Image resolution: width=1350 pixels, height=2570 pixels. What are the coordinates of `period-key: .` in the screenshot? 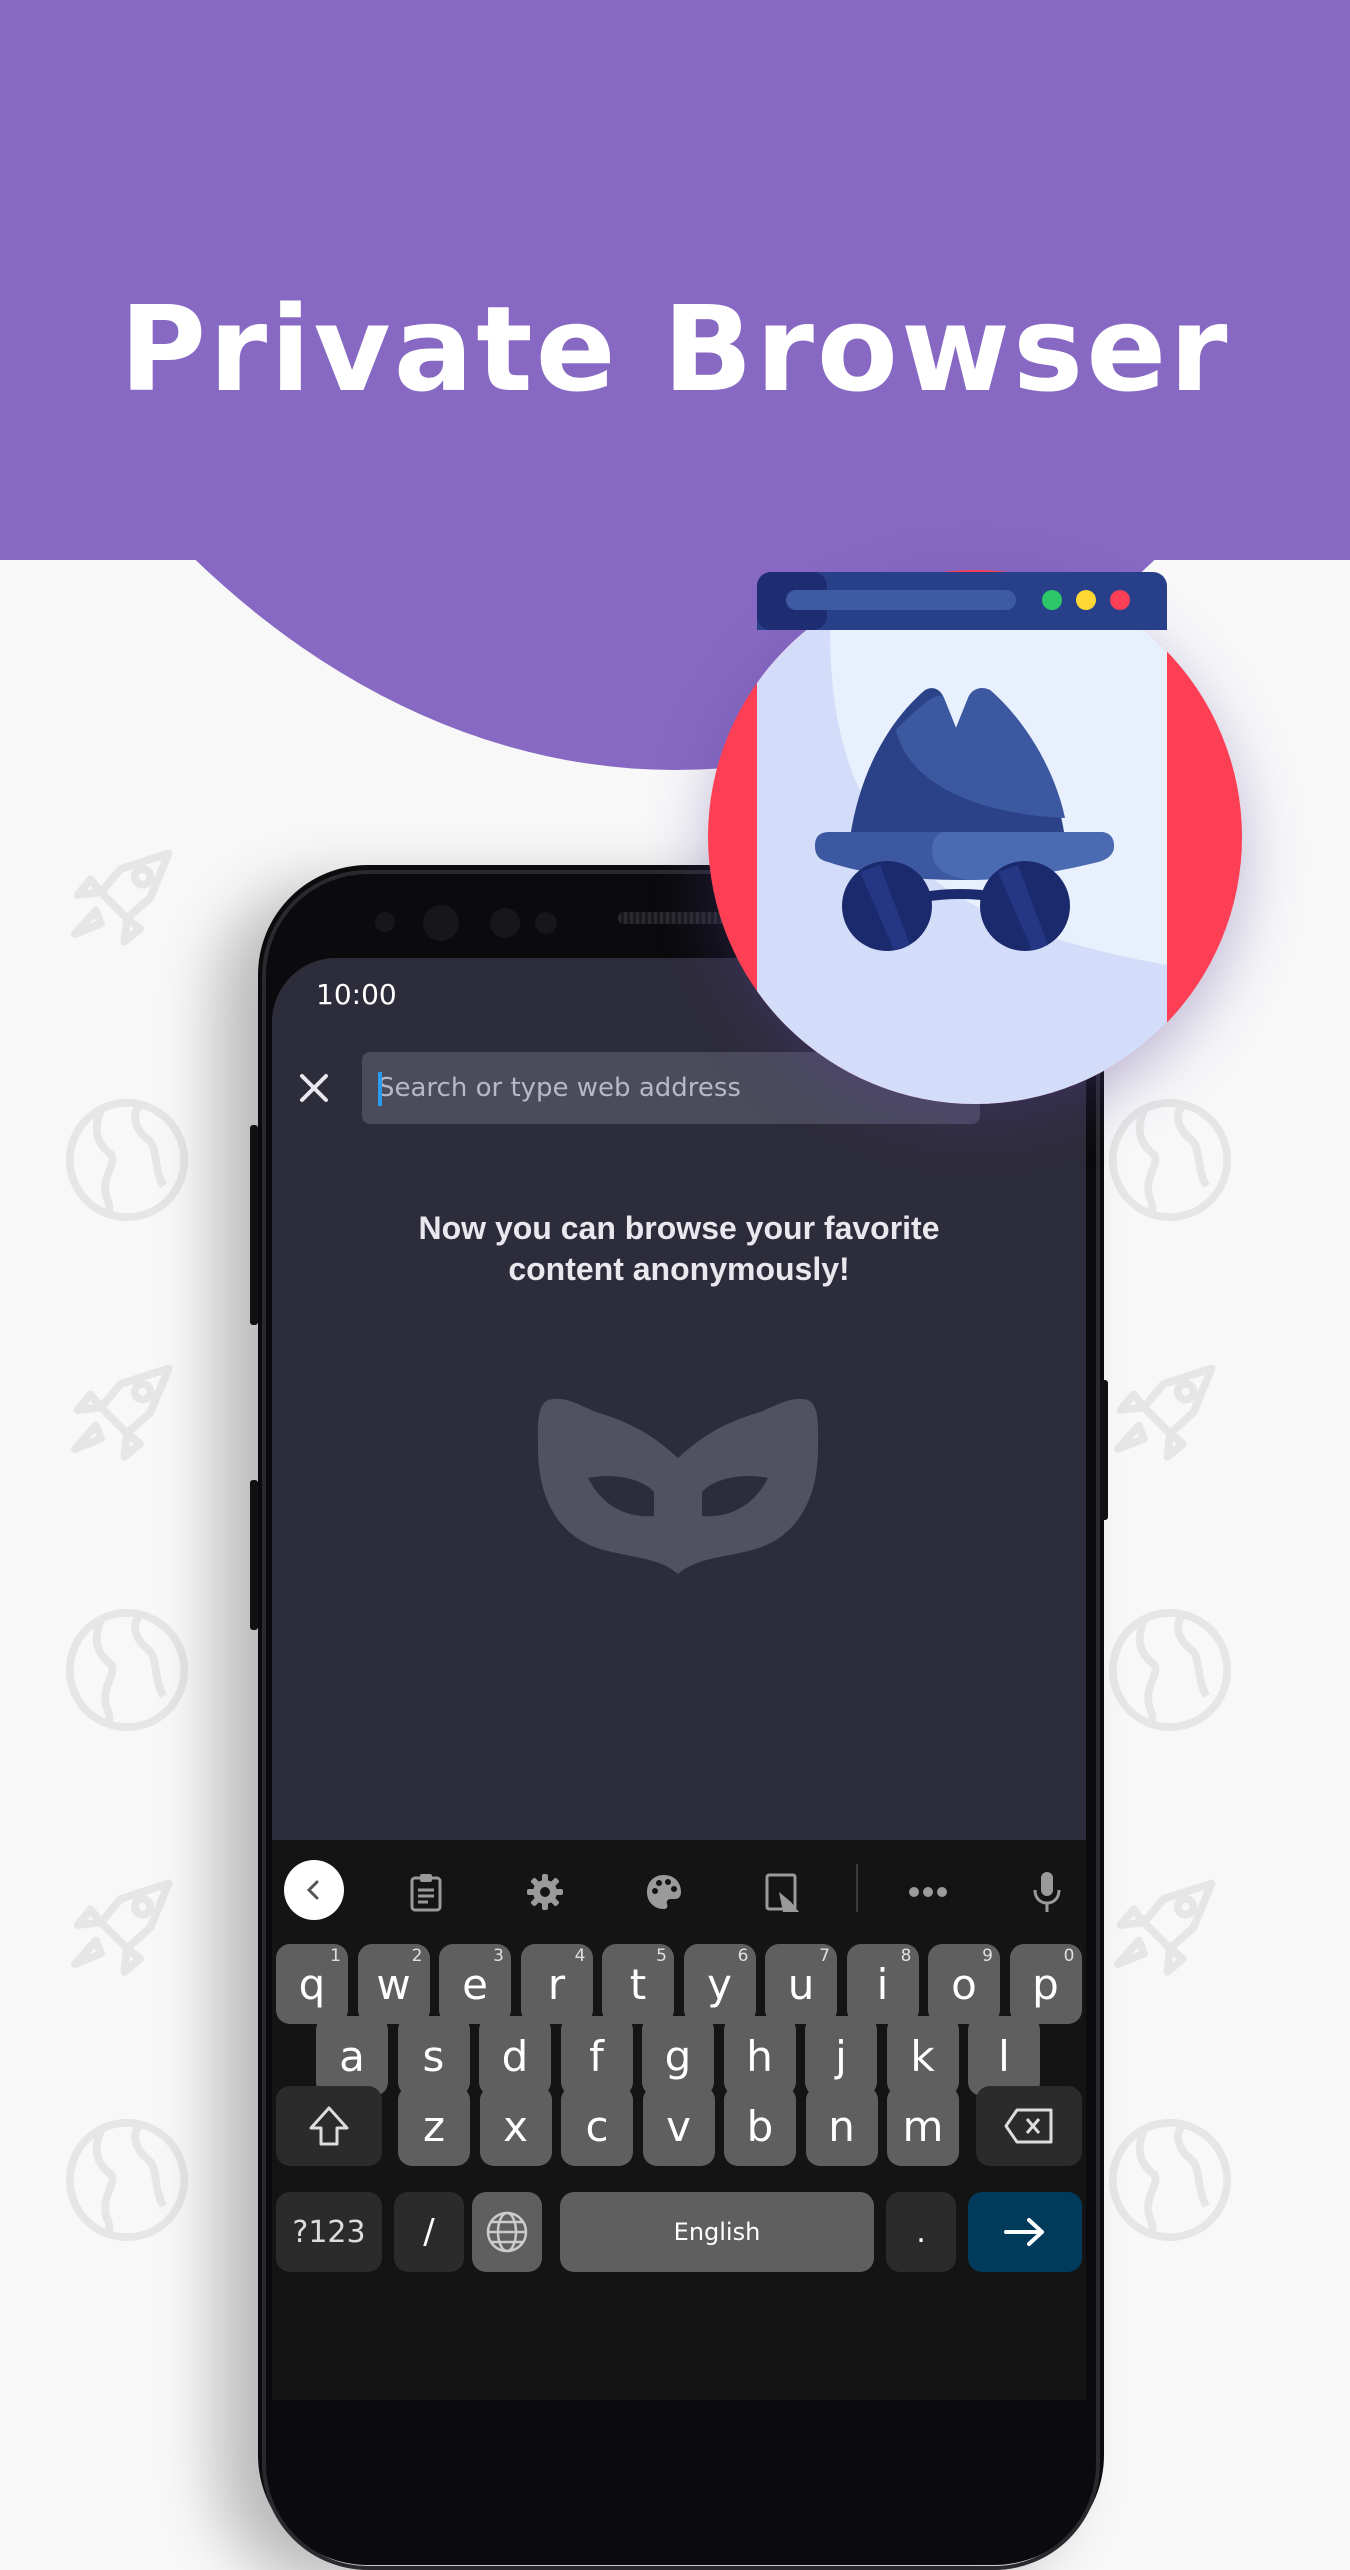 It's located at (921, 2232).